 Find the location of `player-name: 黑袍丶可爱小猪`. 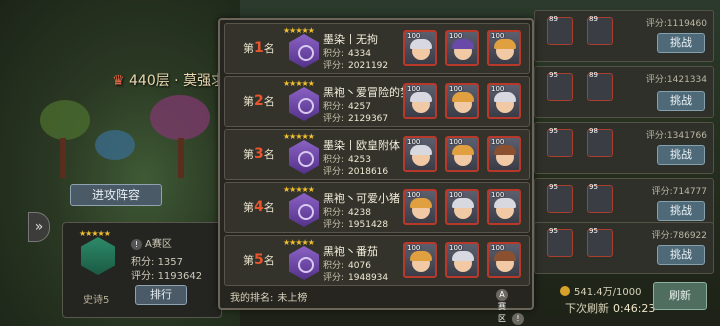

player-name: 黑袍丶可爱小猪 is located at coordinates (361, 198).